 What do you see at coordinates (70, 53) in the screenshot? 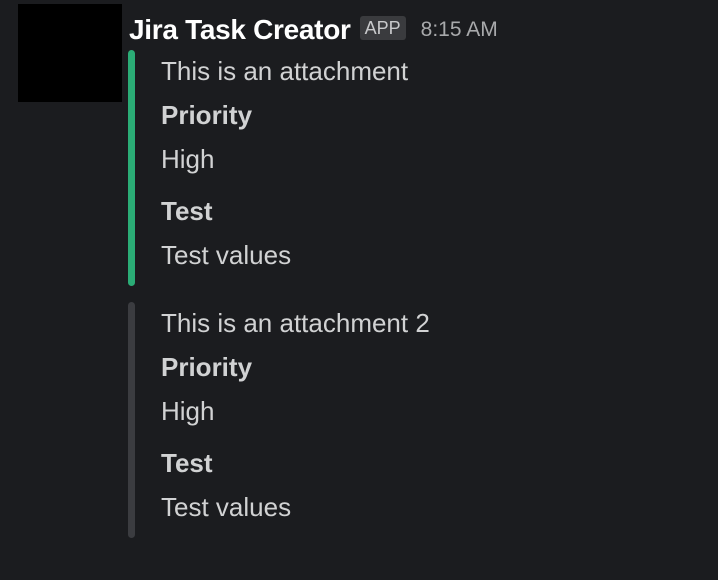
I see `avatar` at bounding box center [70, 53].